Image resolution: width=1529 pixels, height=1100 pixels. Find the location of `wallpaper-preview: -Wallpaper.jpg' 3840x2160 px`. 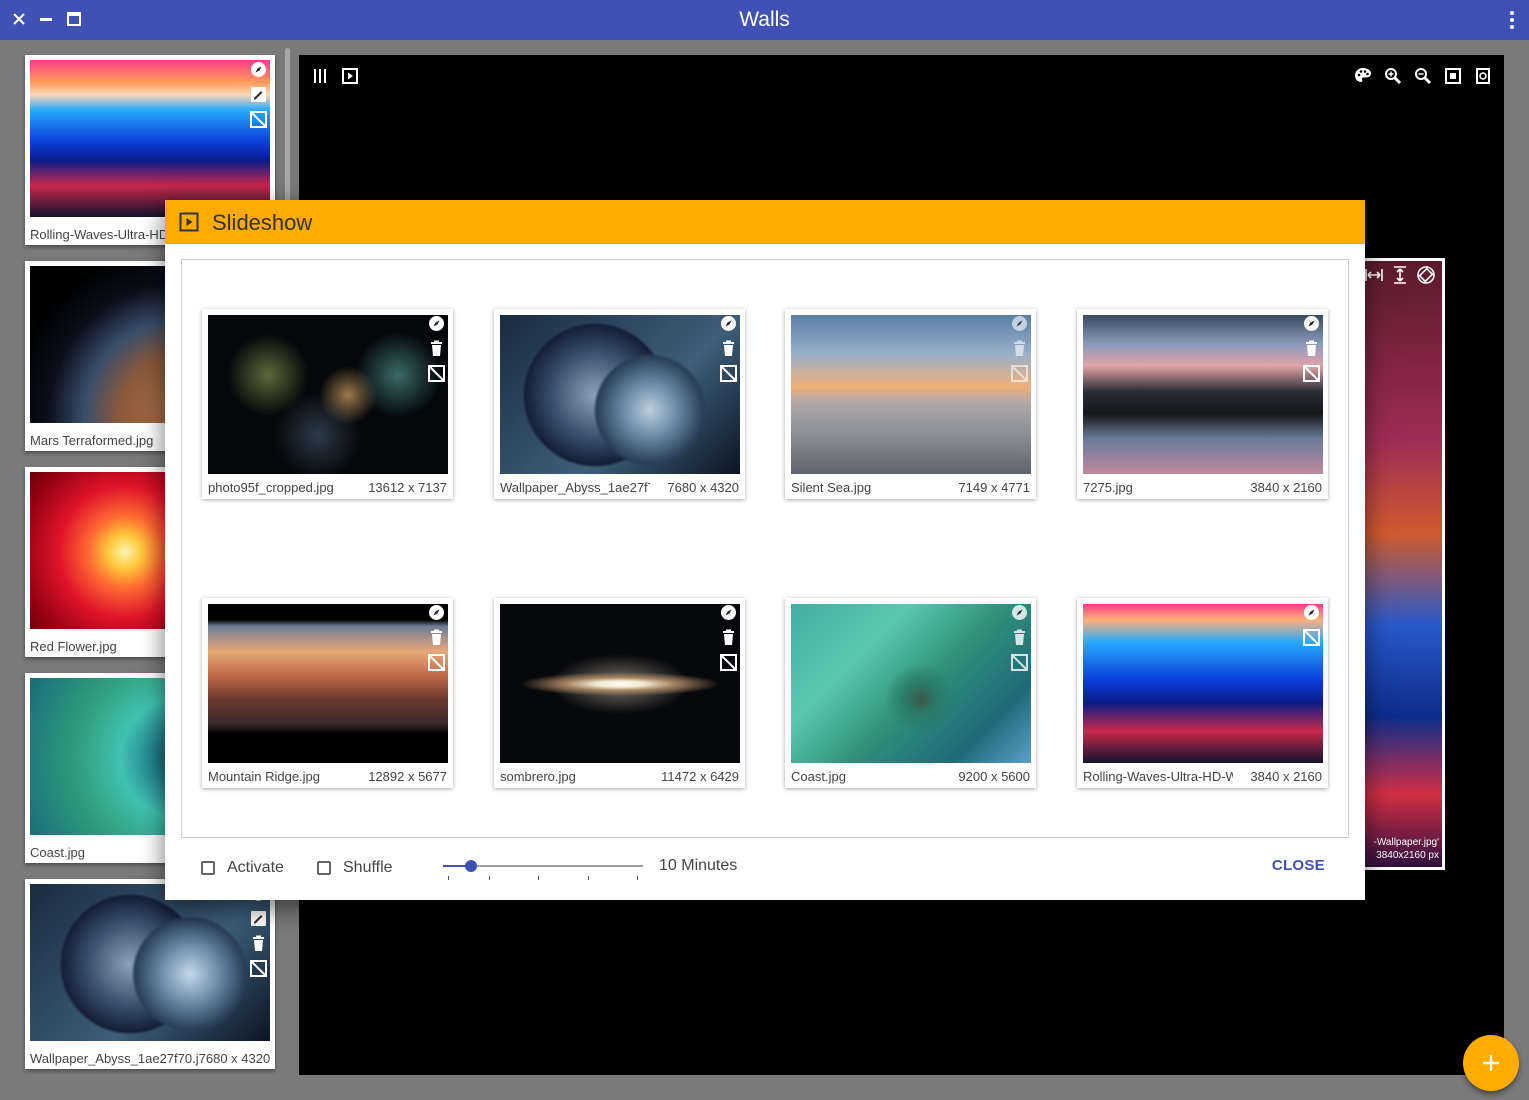

wallpaper-preview: -Wallpaper.jpg' 3840x2160 px is located at coordinates (1400, 564).